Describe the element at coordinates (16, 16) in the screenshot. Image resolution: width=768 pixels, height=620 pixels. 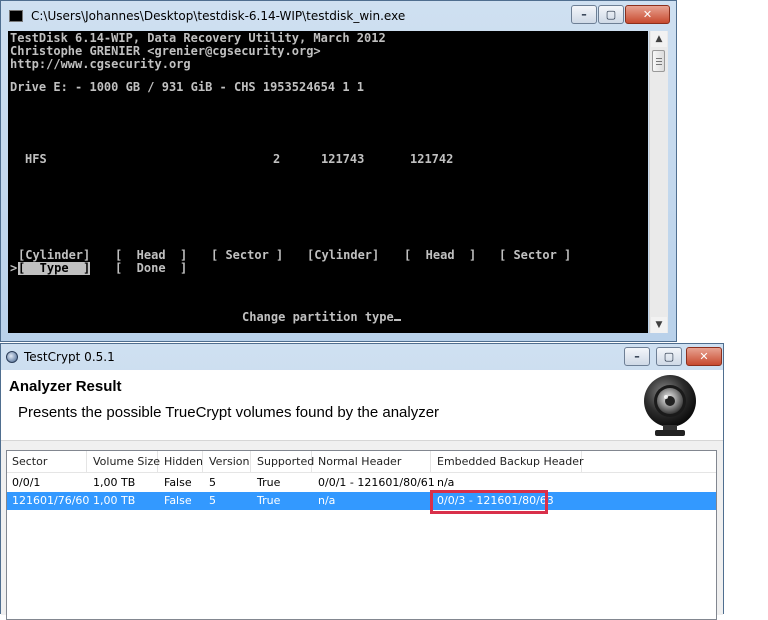
I see `cmd-icon` at that location.